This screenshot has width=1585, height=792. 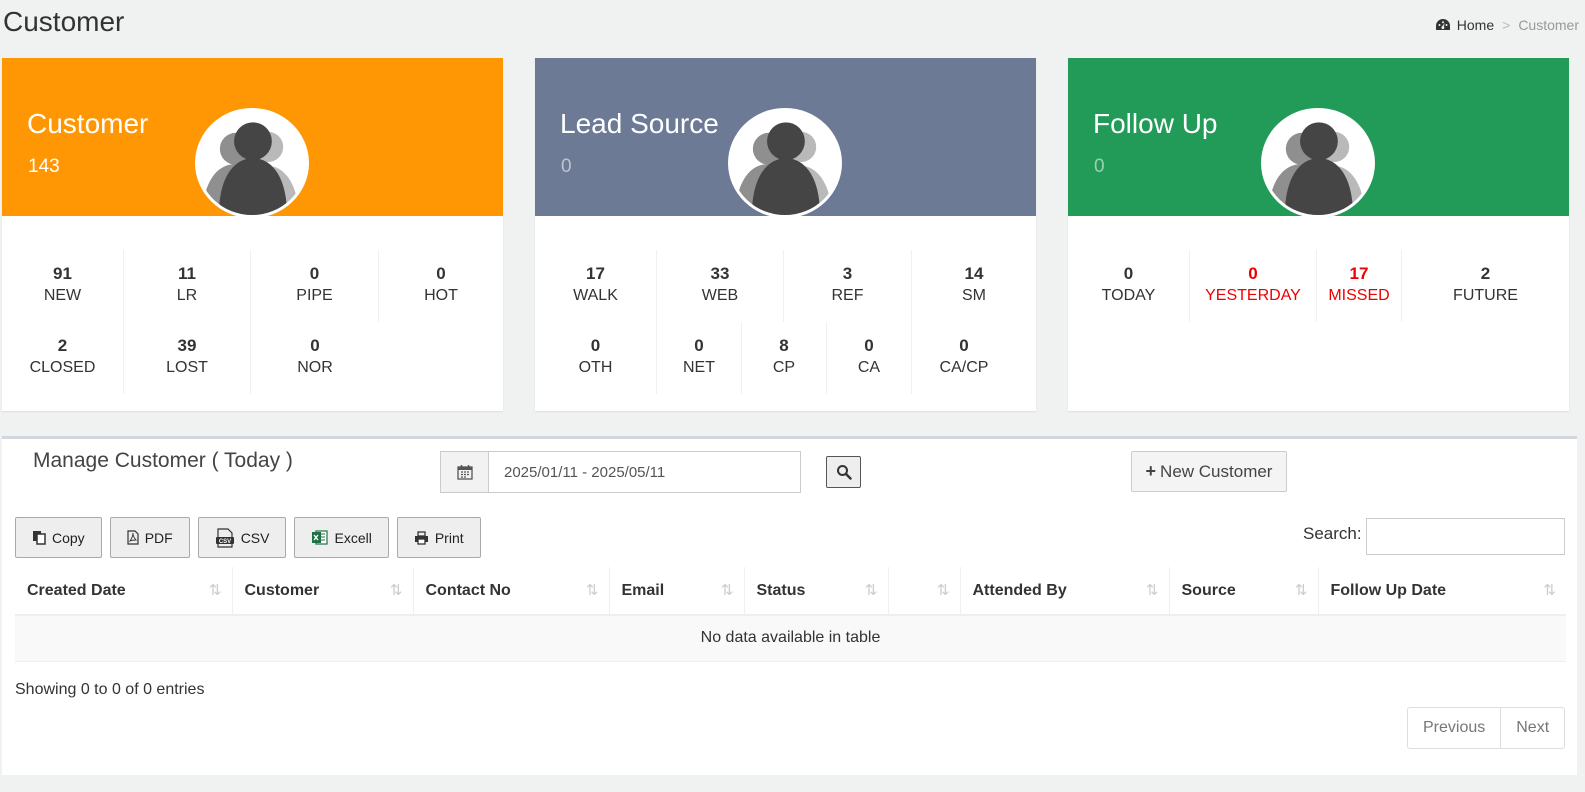 What do you see at coordinates (315, 367) in the screenshot?
I see `stat-label: NOR` at bounding box center [315, 367].